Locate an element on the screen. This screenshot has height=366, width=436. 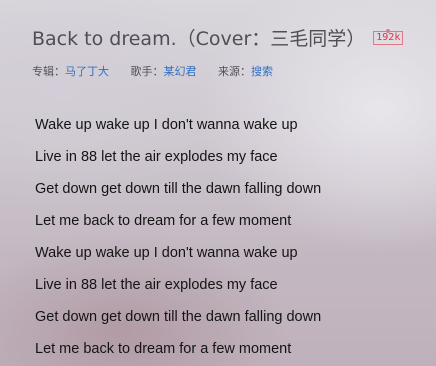
title-row: Back to dream.（Cover：三毛同学） 192k is located at coordinates (229, 37).